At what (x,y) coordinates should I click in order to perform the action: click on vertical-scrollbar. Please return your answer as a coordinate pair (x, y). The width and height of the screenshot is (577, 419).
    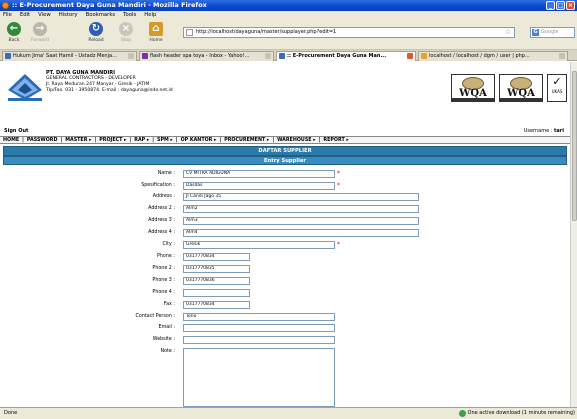
    Looking at the image, I should click on (573, 234).